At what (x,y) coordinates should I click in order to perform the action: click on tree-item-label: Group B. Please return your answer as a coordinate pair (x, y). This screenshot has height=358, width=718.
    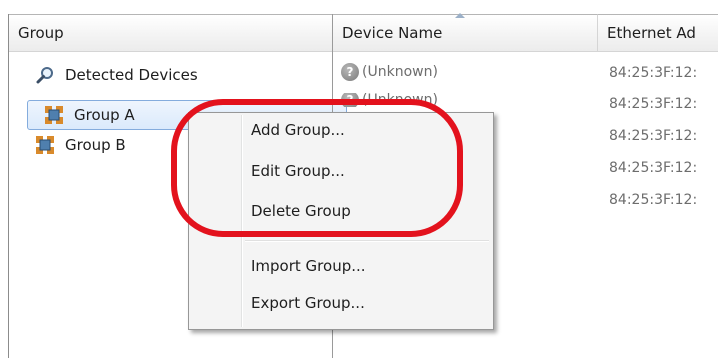
    Looking at the image, I should click on (95, 145).